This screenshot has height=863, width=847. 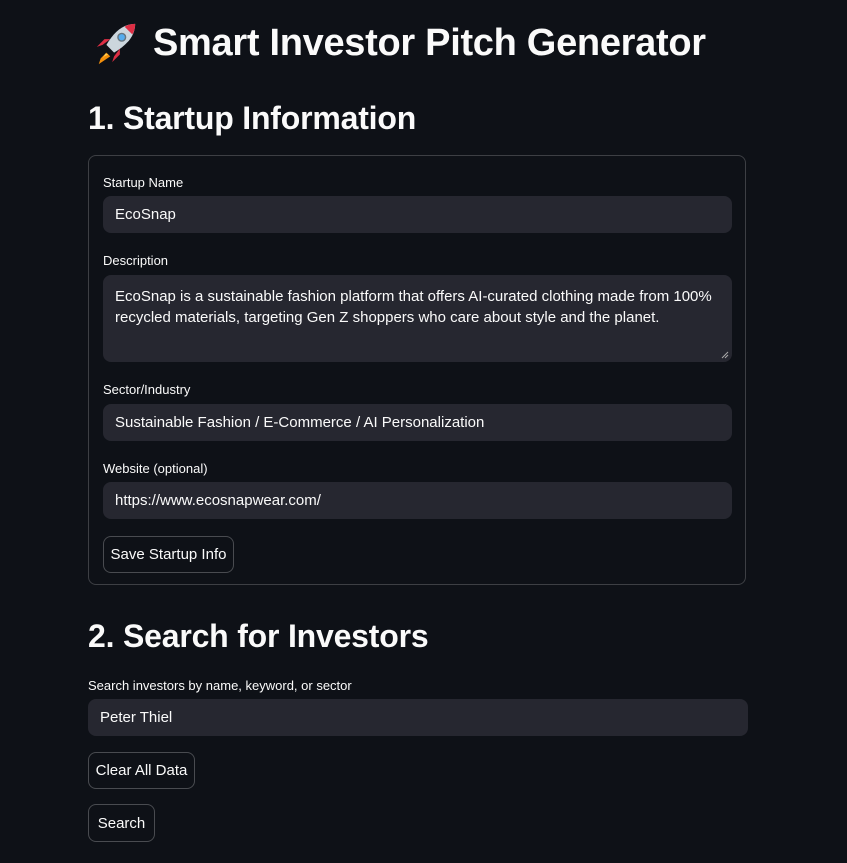 I want to click on website-label: Website (optional), so click(x=155, y=468).